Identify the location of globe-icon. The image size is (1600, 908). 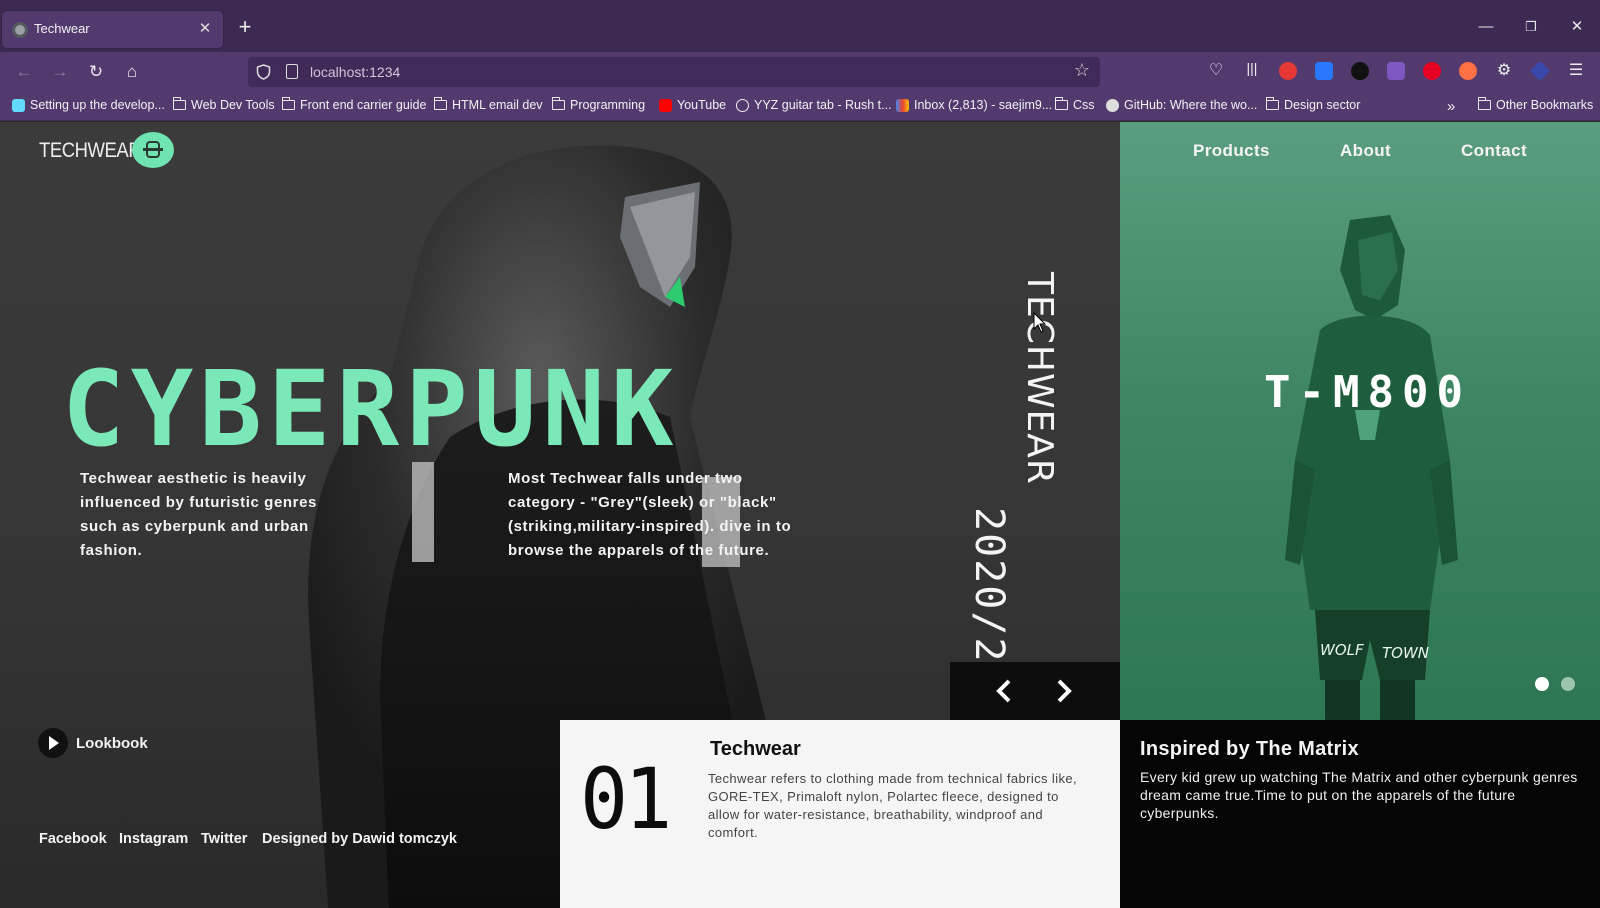
(742, 105).